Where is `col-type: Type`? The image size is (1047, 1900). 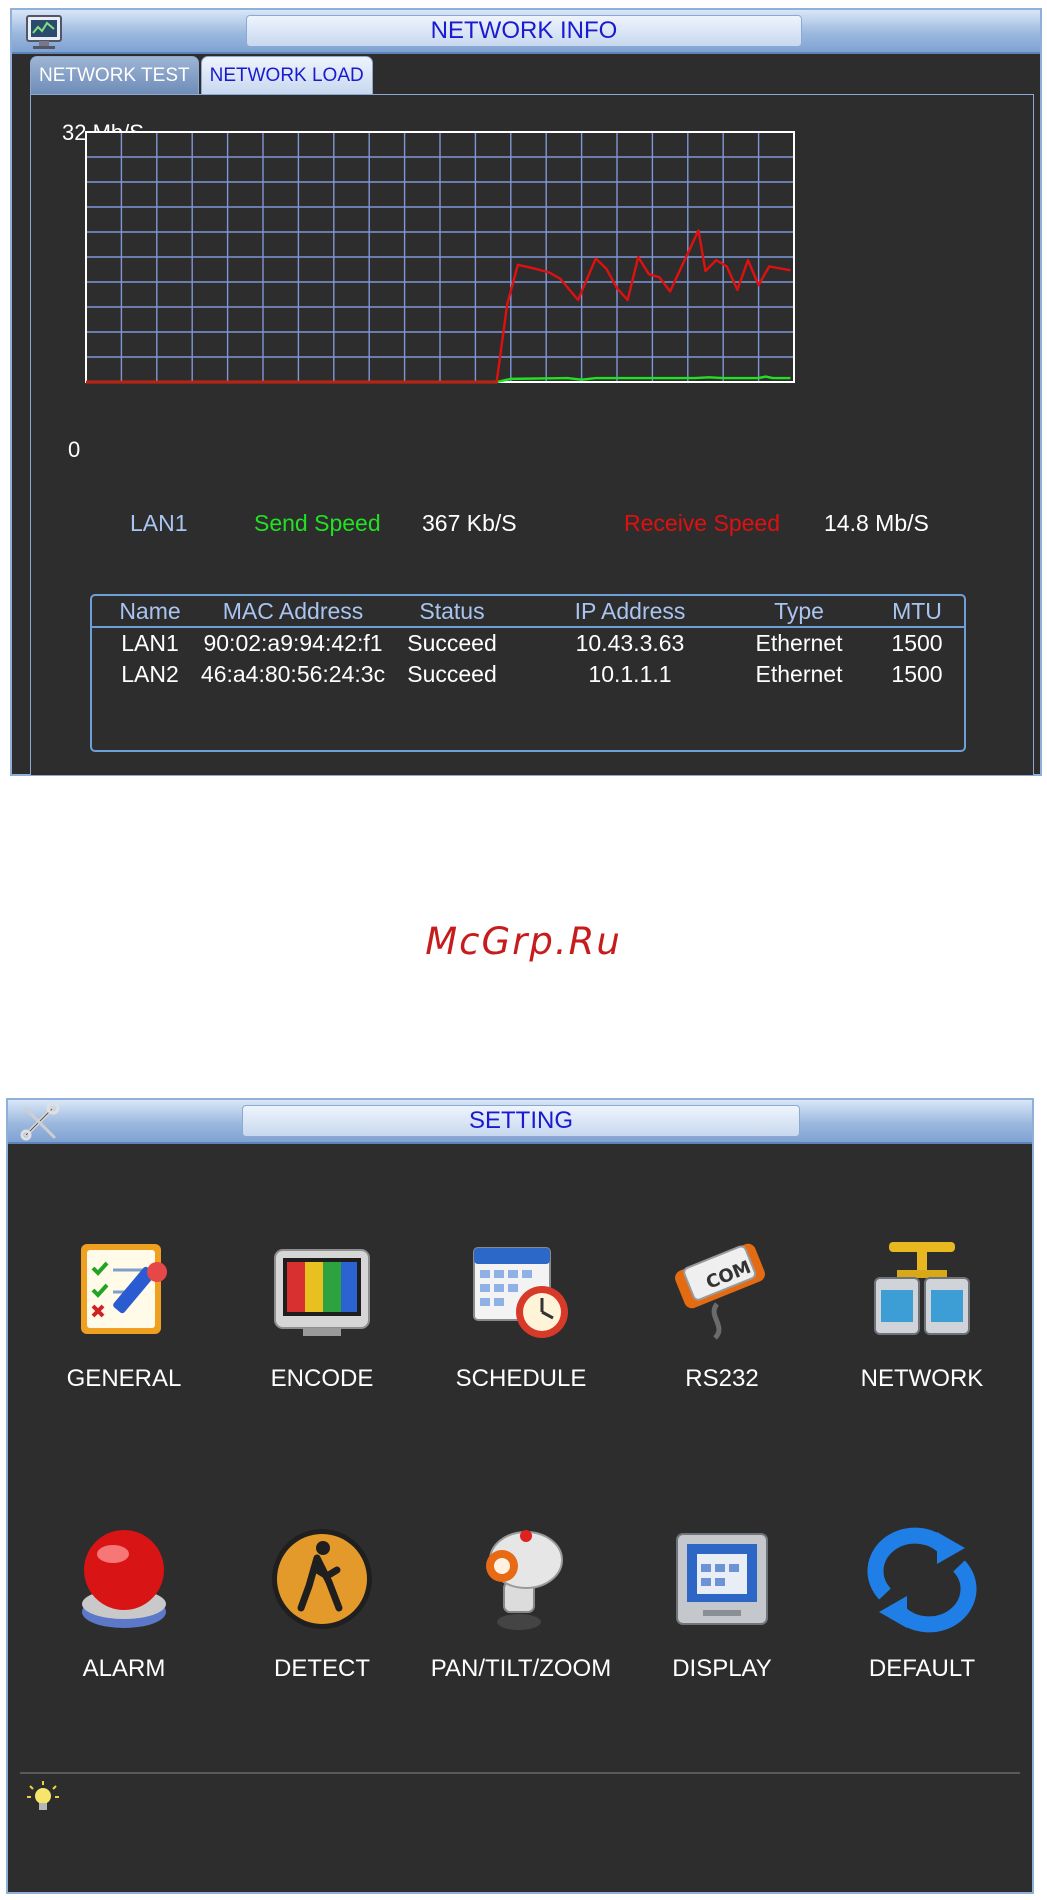
col-type: Type is located at coordinates (799, 611).